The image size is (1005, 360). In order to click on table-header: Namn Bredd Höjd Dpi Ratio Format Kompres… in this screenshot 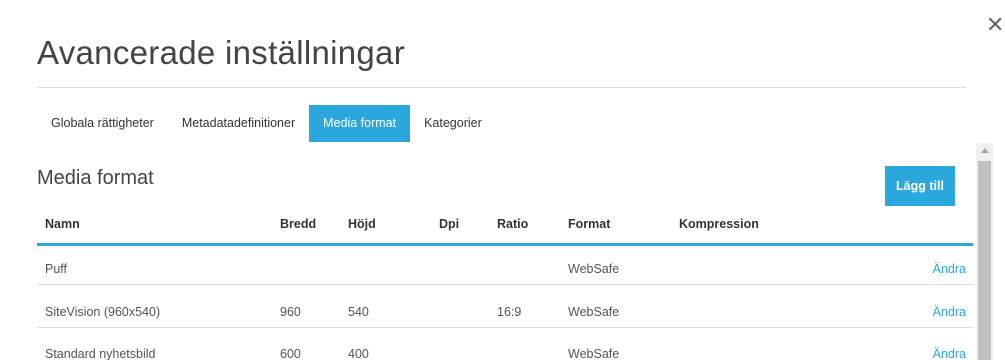, I will do `click(505, 224)`.